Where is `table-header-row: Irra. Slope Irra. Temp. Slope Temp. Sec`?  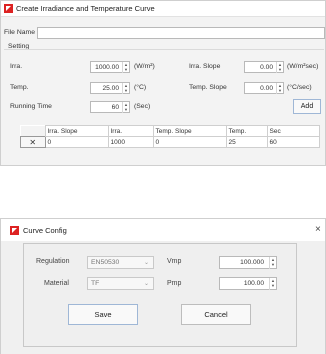 table-header-row: Irra. Slope Irra. Temp. Slope Temp. Sec is located at coordinates (170, 131).